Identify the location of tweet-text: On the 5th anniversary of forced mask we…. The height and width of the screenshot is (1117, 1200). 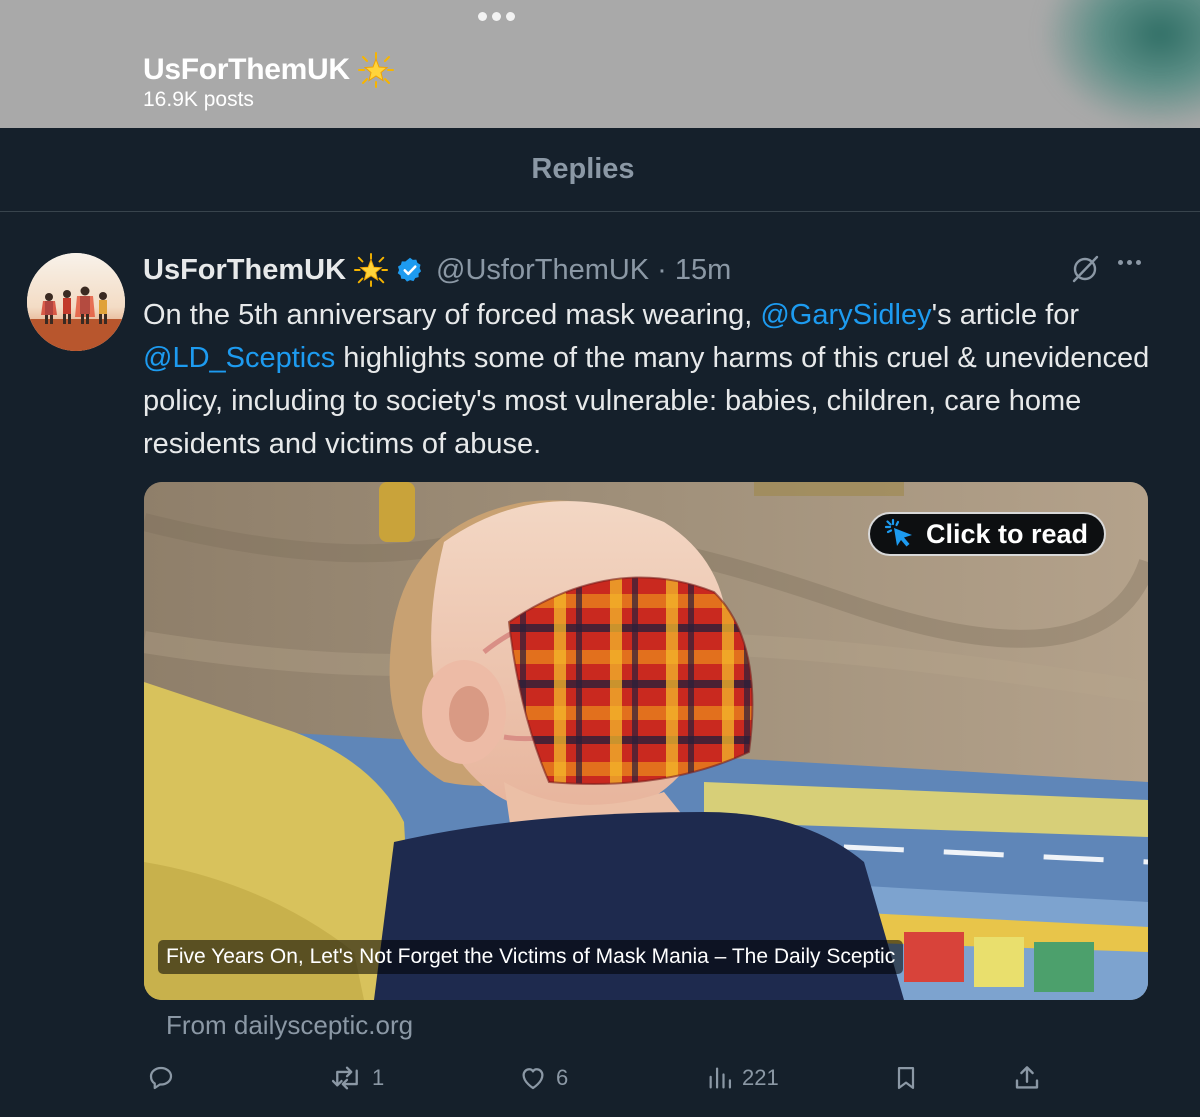
(648, 380).